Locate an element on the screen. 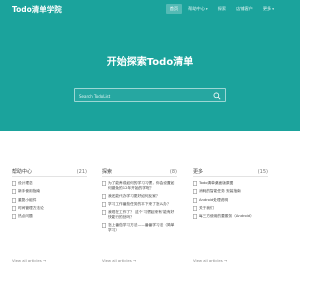 The width and height of the screenshot is (320, 300). search-icon is located at coordinates (217, 96).